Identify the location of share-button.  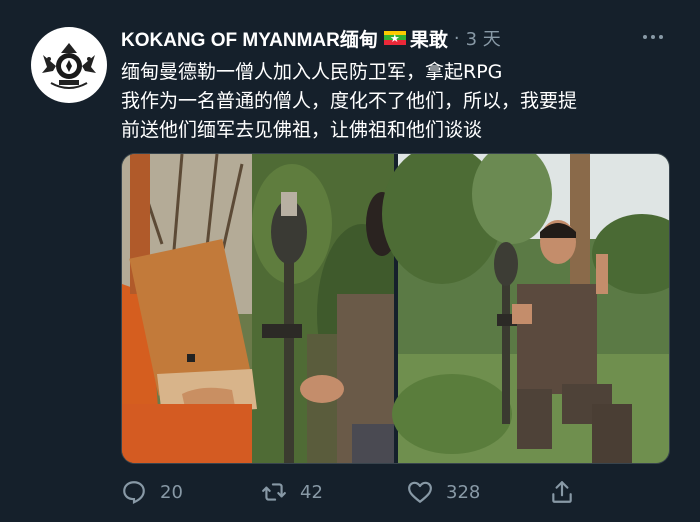
(568, 492).